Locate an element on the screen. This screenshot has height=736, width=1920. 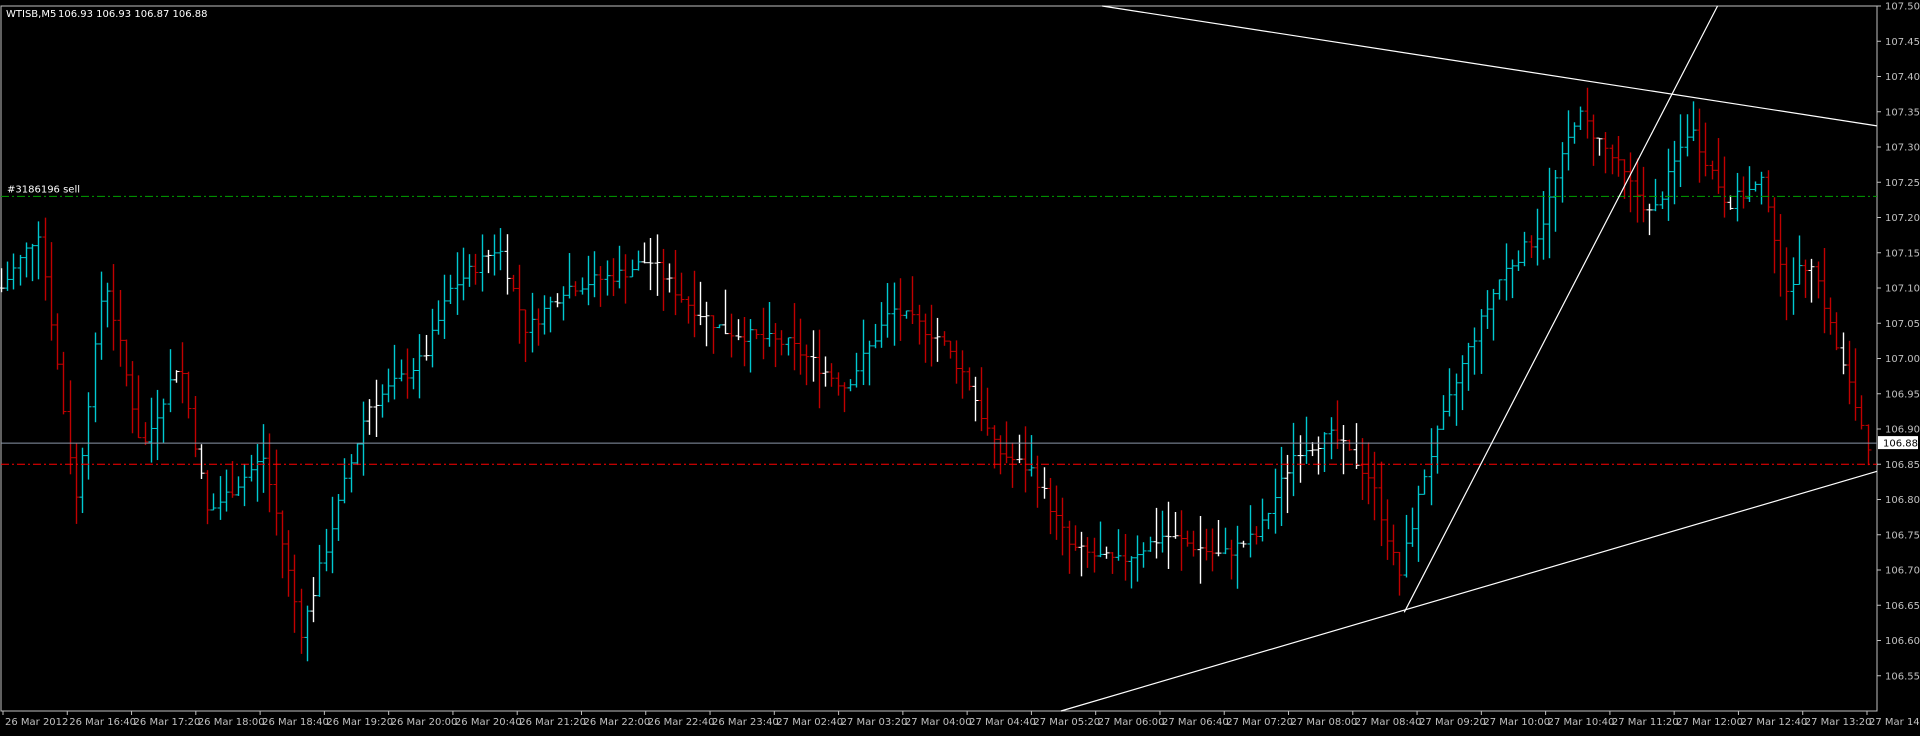
time-tick-label: 26 Mar 19:20 is located at coordinates (359, 722).